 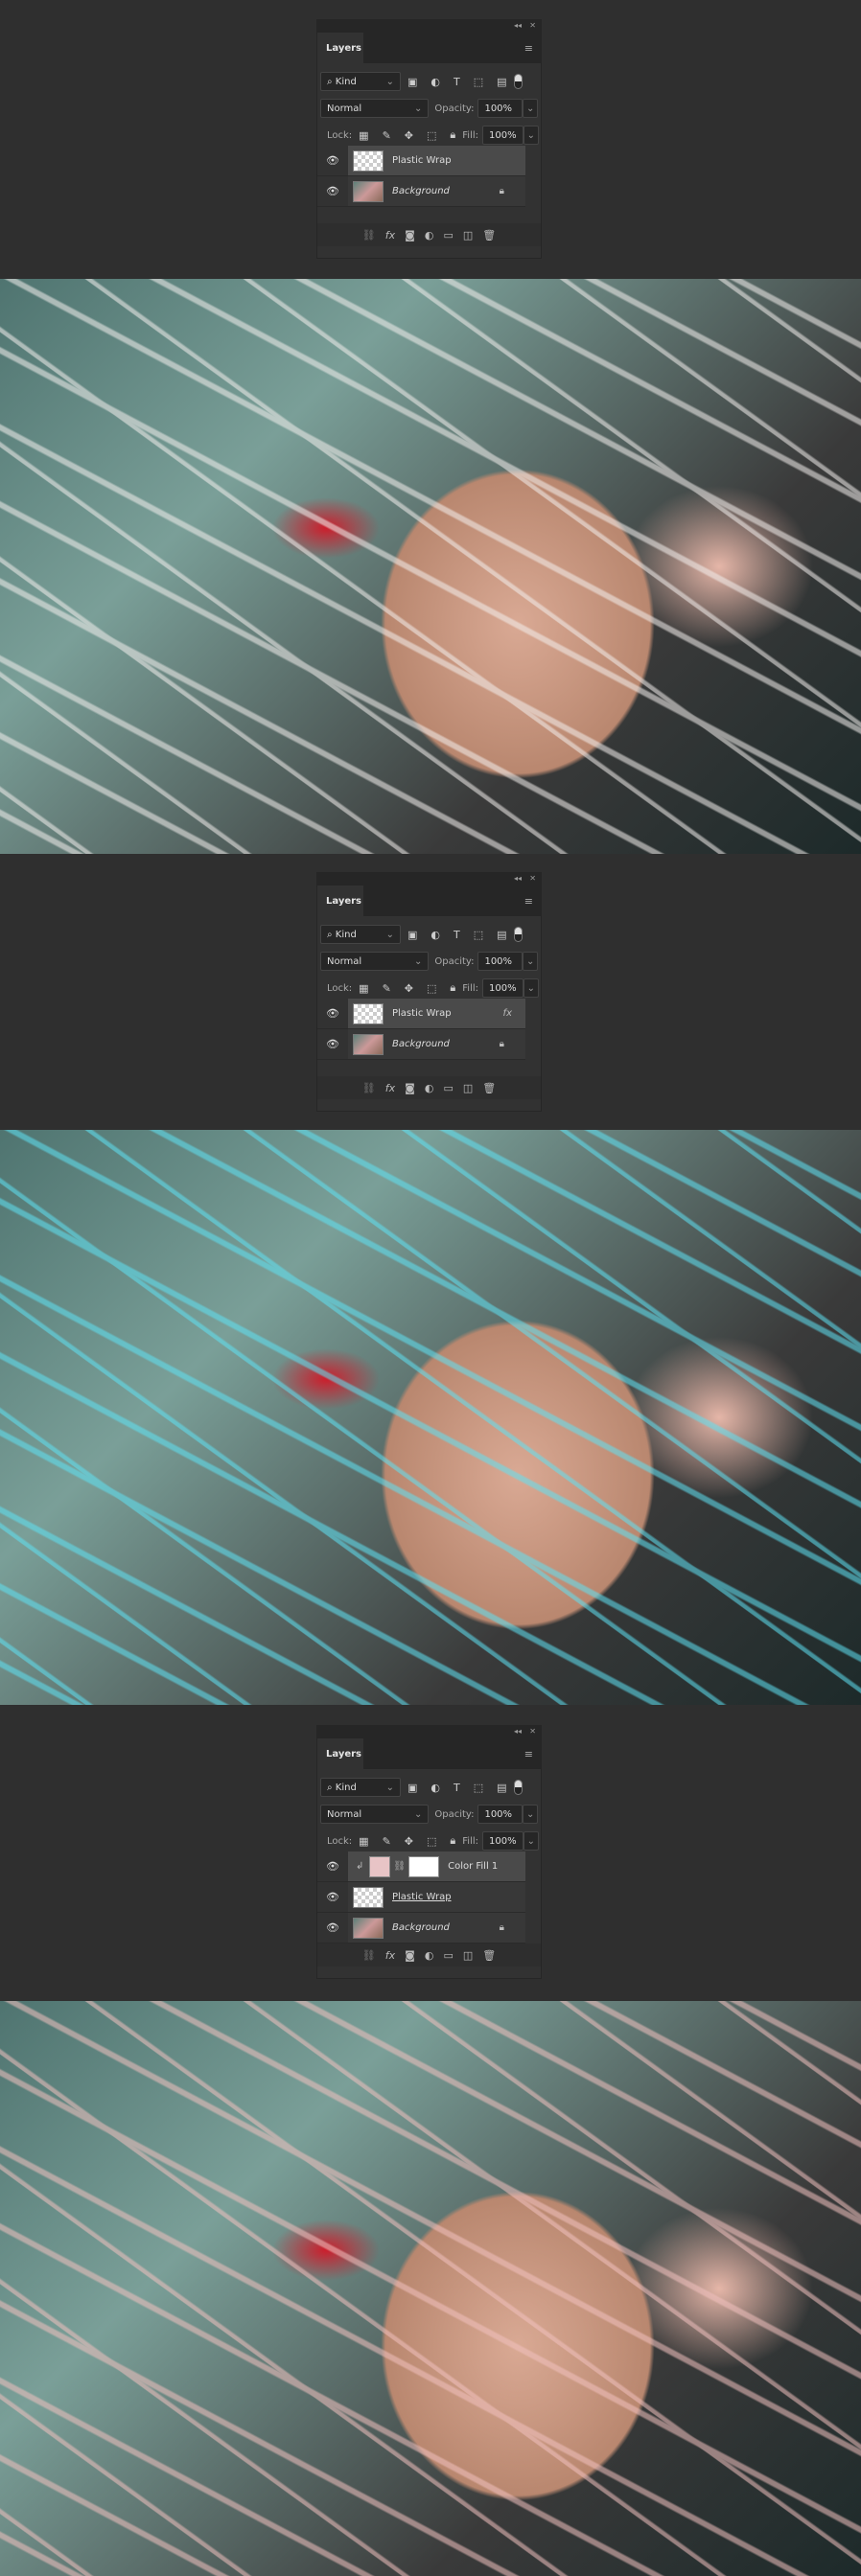 I want to click on layer-row: 👁︎ Plastic Wrap fx, so click(x=421, y=1014).